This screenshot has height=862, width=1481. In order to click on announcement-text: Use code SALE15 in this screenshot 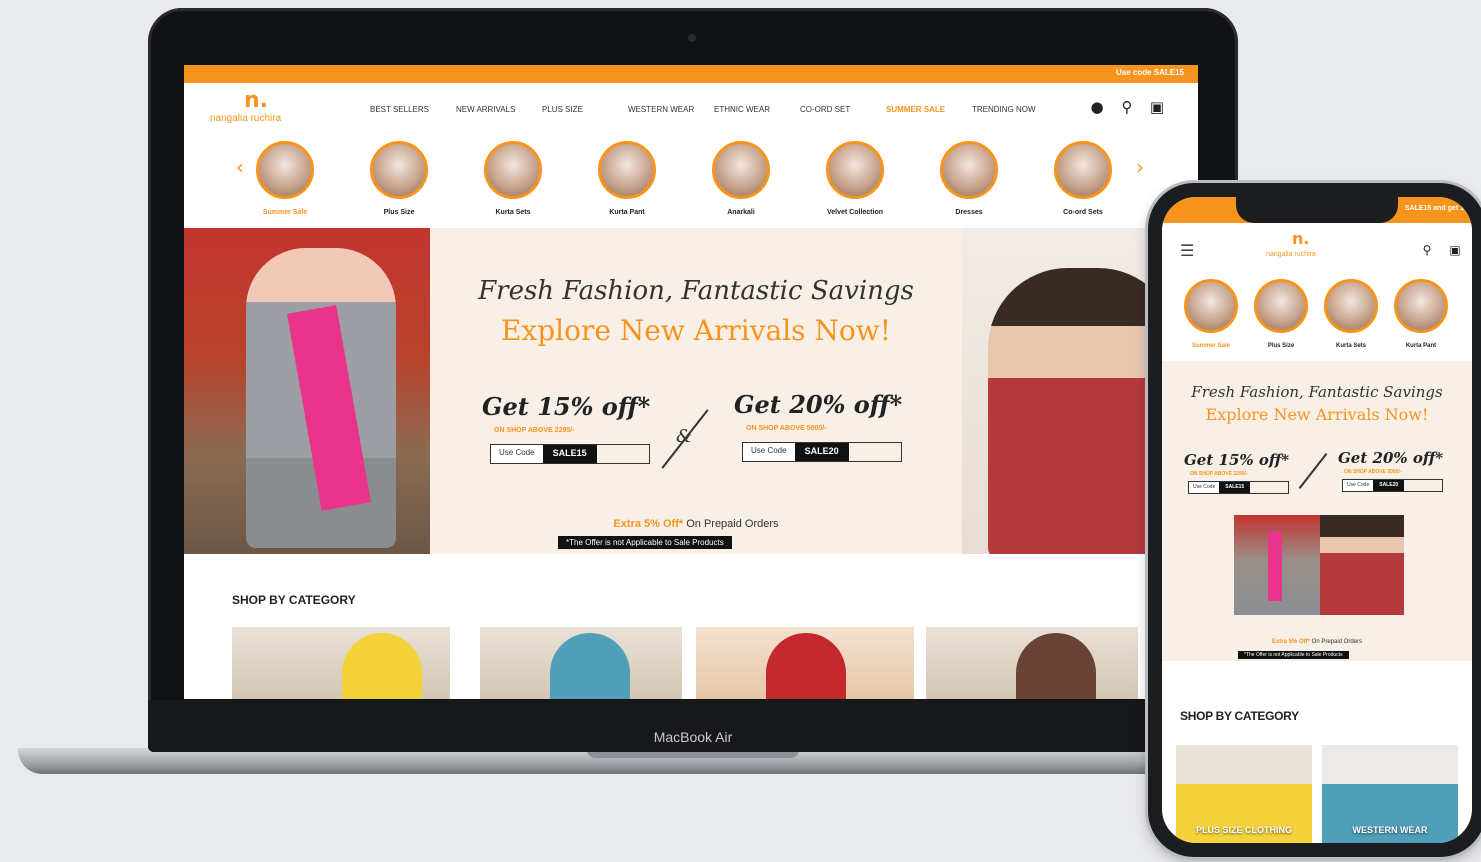, I will do `click(1149, 72)`.